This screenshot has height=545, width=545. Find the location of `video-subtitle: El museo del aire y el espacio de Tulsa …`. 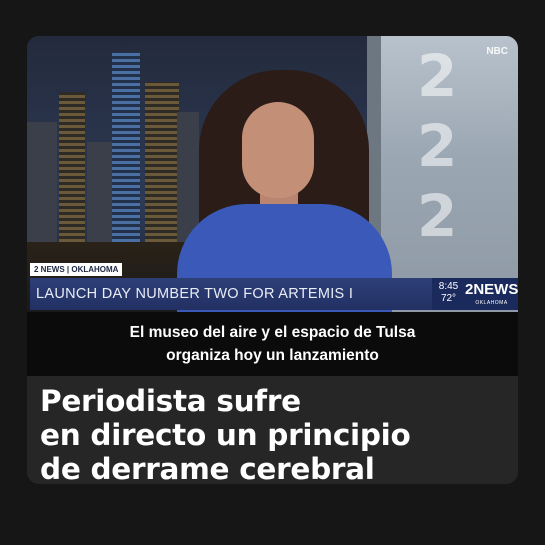

video-subtitle: El museo del aire y el espacio de Tulsa … is located at coordinates (272, 344).